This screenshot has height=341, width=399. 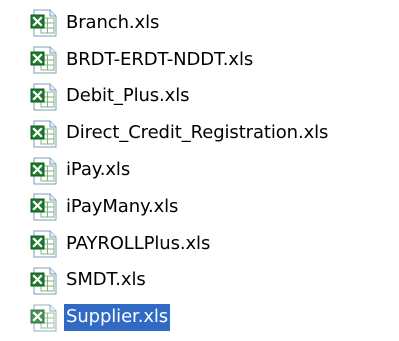 I want to click on file-name-label: Branch.xls, so click(x=113, y=22).